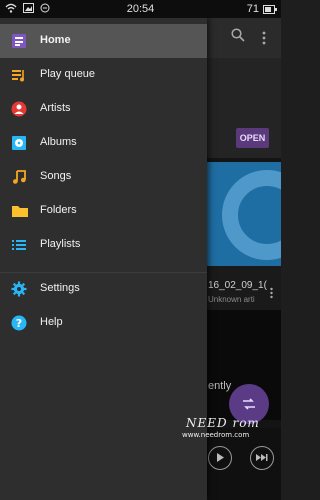  Describe the element at coordinates (56, 176) in the screenshot. I see `nav-label-songs: Songs` at that location.